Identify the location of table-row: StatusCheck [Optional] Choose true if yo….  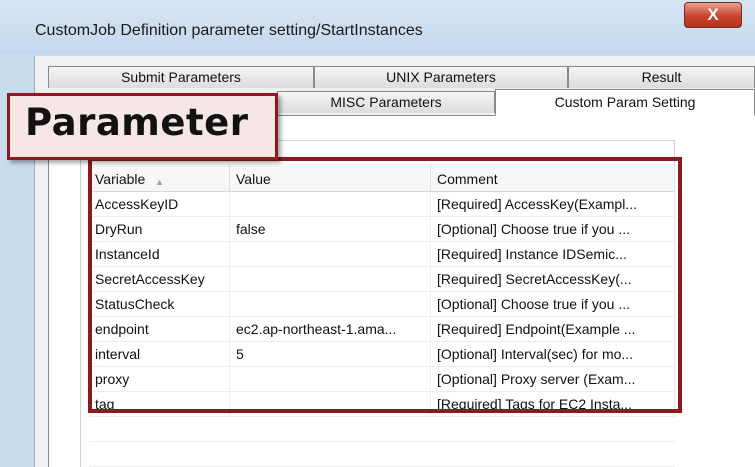
(382, 304).